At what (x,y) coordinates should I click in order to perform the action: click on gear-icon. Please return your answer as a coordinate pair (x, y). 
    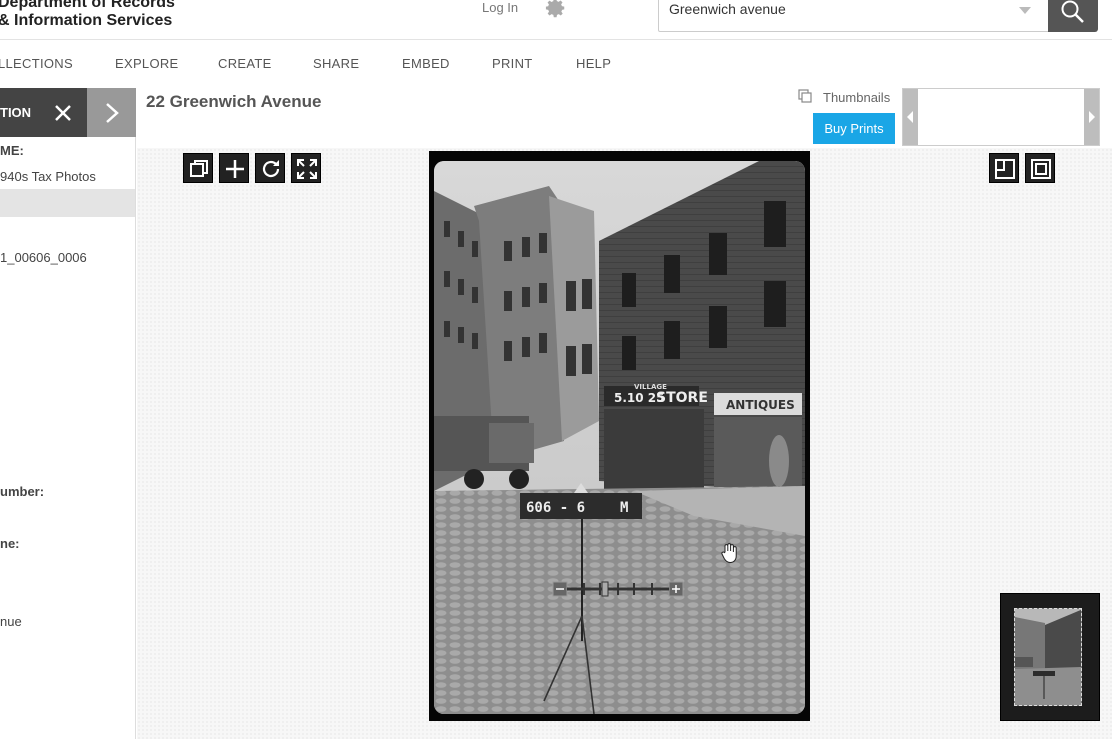
    Looking at the image, I should click on (556, 9).